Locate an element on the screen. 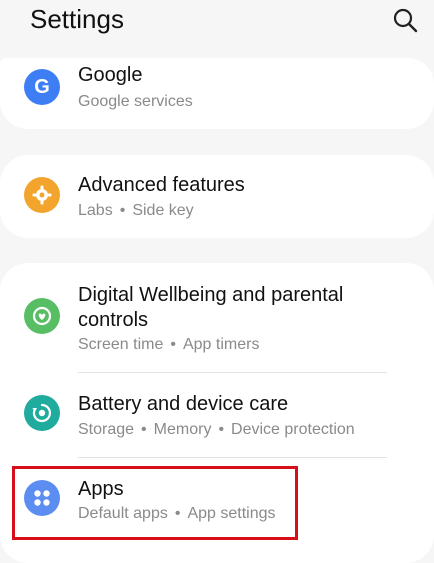  settings-item-advanced-features: Advanced features Labs • Side key is located at coordinates (217, 196).